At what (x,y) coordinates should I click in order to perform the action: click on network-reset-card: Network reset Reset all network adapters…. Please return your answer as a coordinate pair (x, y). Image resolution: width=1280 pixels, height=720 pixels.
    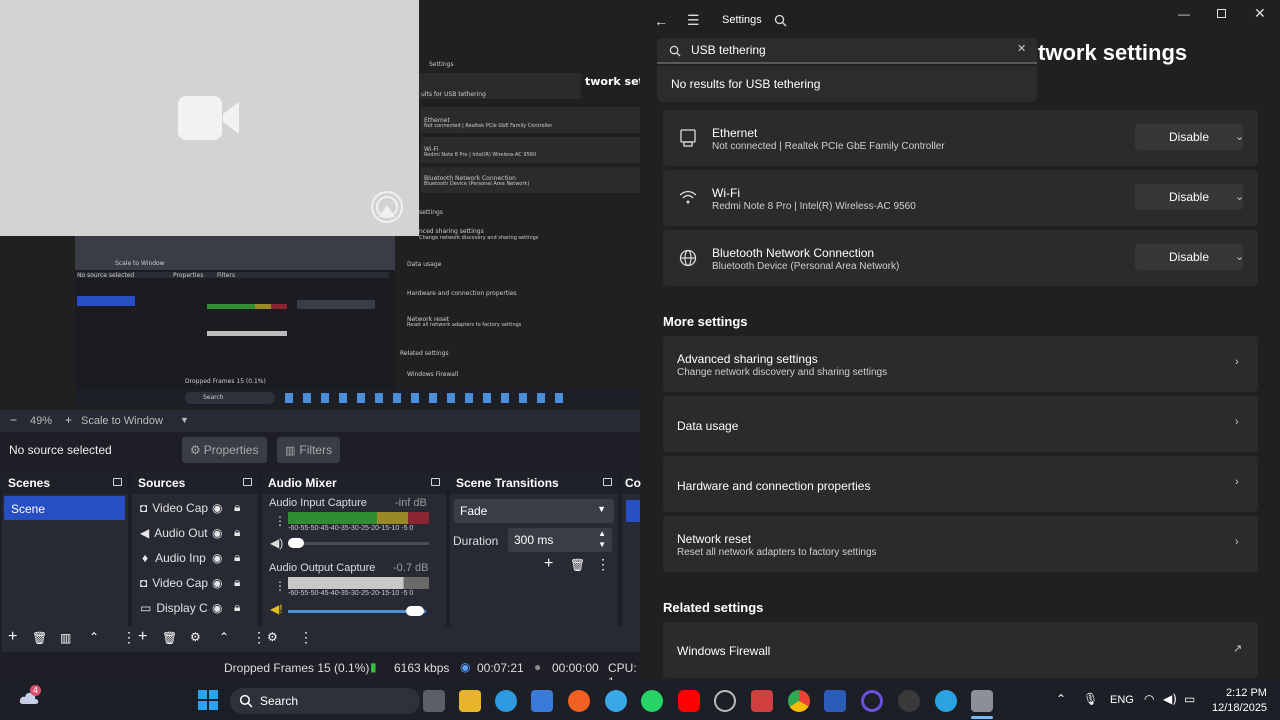
    Looking at the image, I should click on (960, 544).